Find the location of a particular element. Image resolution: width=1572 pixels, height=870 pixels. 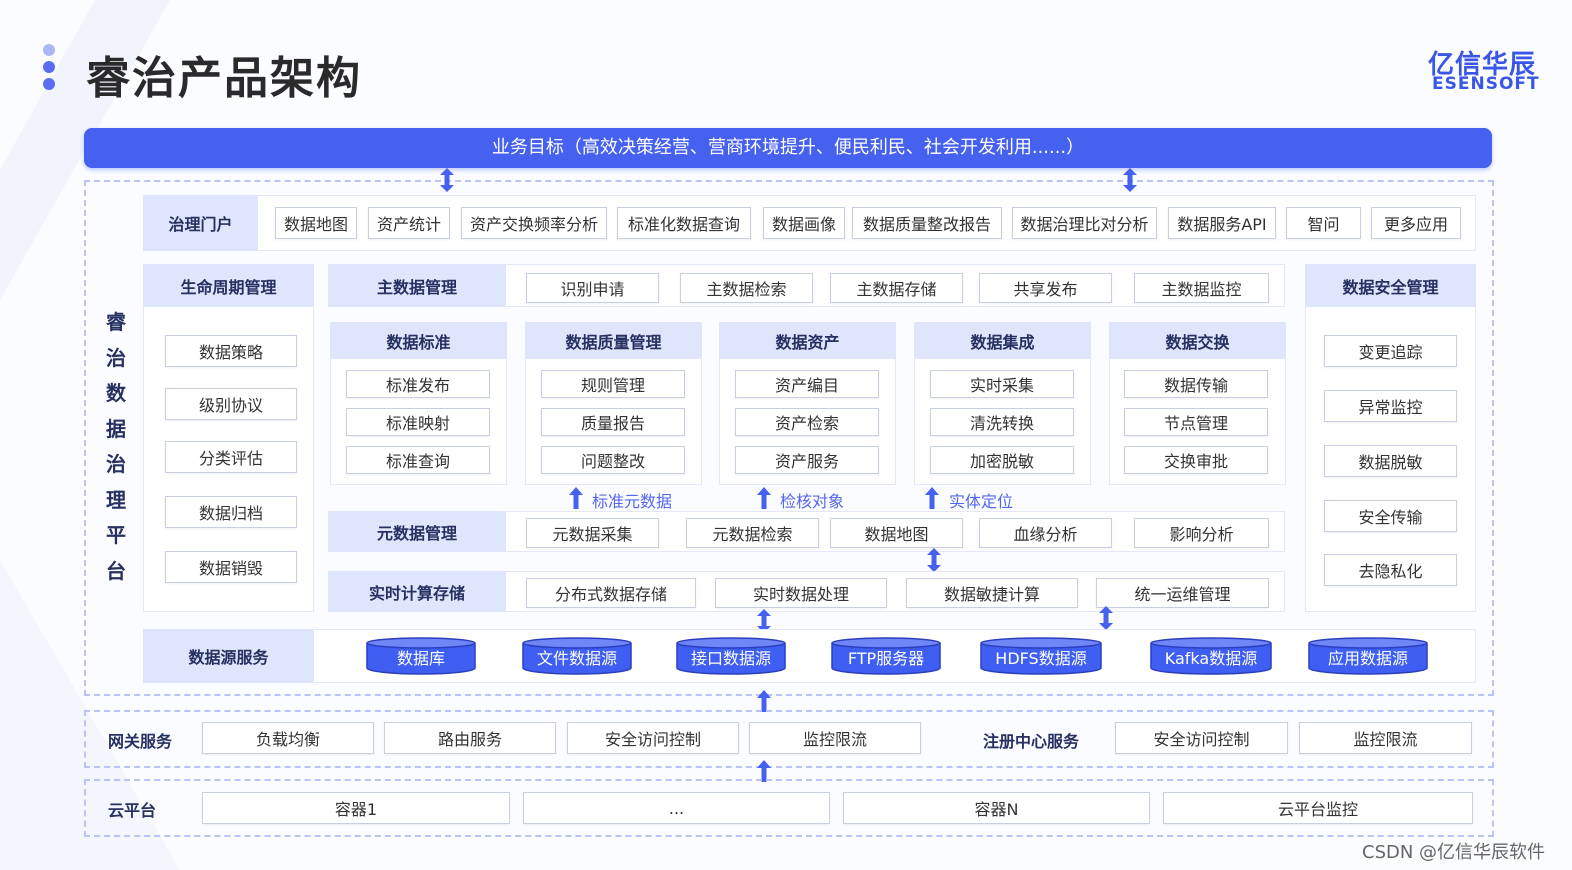

portal-item: 资产交换频率分析 is located at coordinates (534, 223).